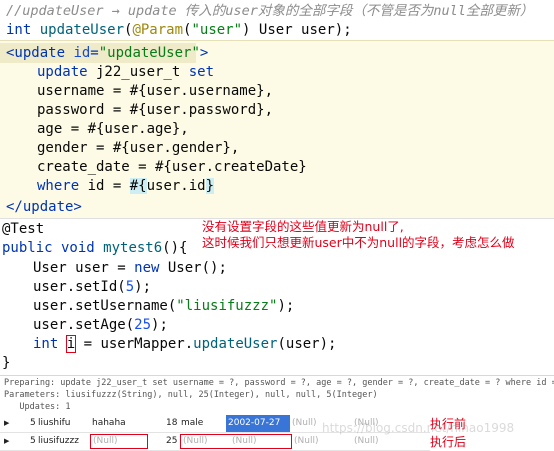 The width and height of the screenshot is (554, 451). Describe the element at coordinates (113, 129) in the screenshot. I see `sql-line: age = #{user.age},` at that location.